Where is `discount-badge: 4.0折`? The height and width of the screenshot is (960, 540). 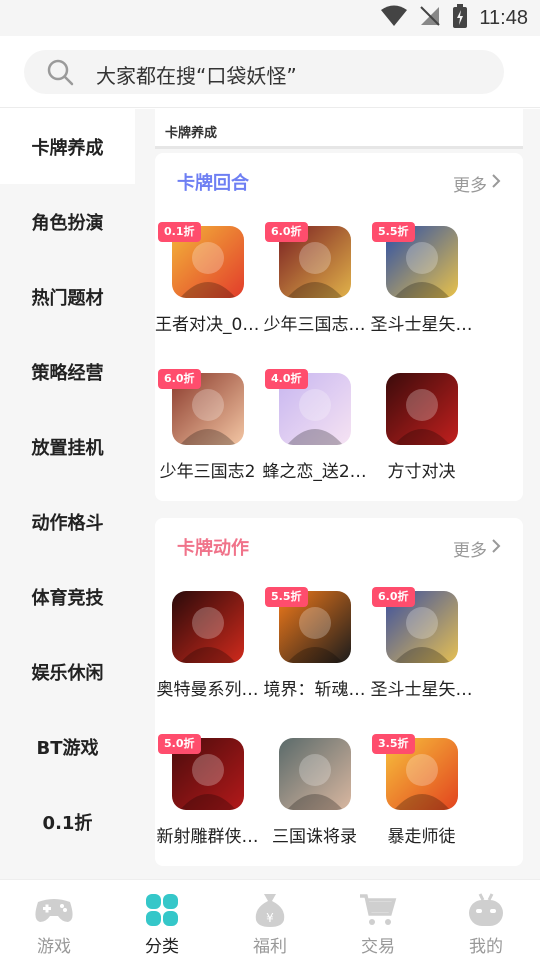
discount-badge: 4.0折 is located at coordinates (286, 379).